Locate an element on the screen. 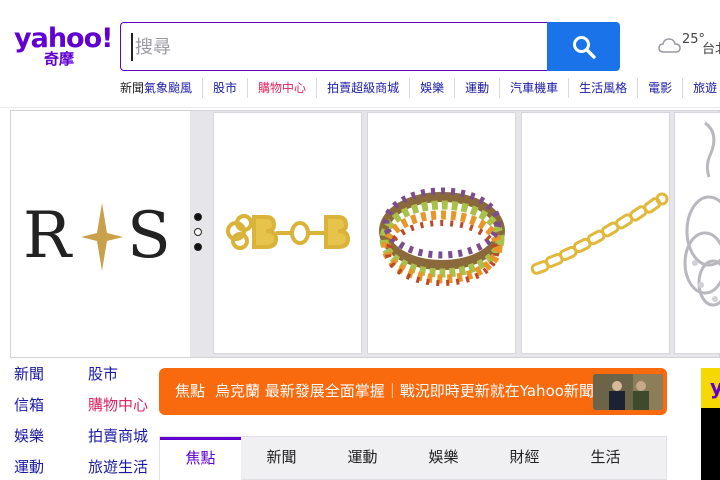 This screenshot has width=720, height=480. nav-item-movies: 電影 is located at coordinates (659, 88).